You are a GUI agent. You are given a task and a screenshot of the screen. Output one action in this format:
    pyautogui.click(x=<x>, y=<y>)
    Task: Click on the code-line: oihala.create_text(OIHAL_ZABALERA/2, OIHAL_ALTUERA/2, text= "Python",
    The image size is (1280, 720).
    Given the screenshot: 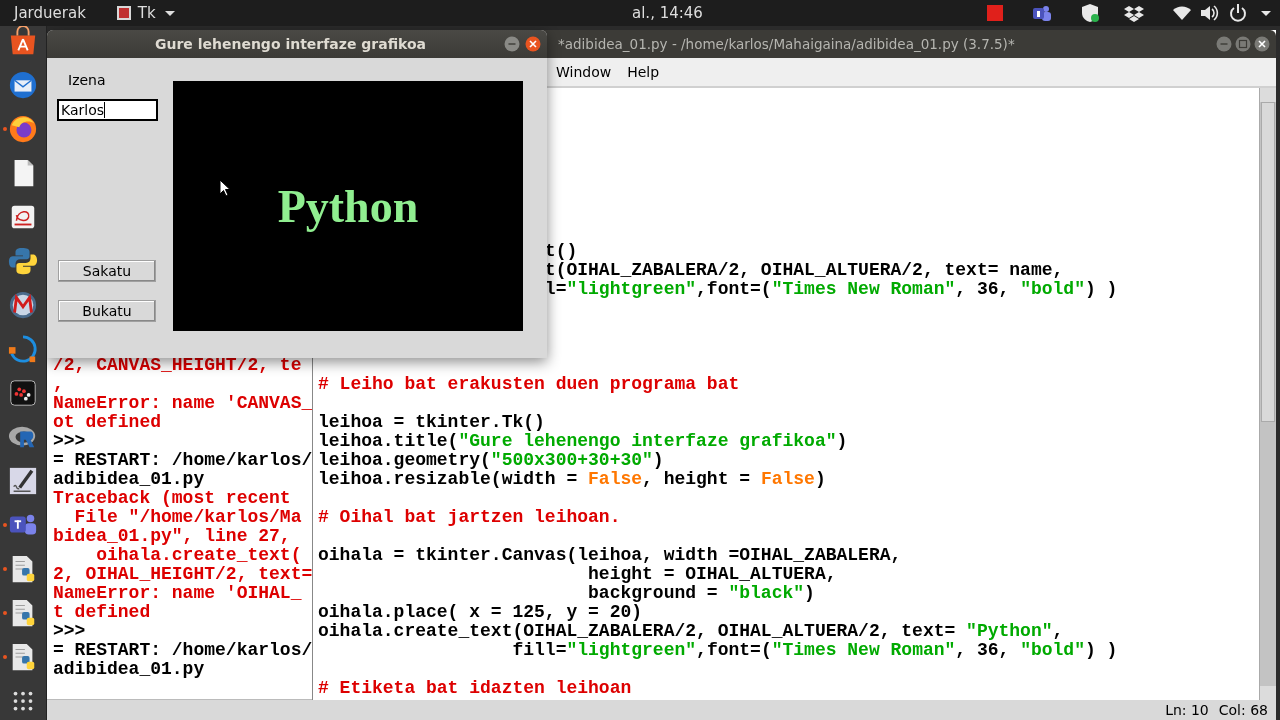 What is the action you would take?
    pyautogui.click(x=691, y=631)
    